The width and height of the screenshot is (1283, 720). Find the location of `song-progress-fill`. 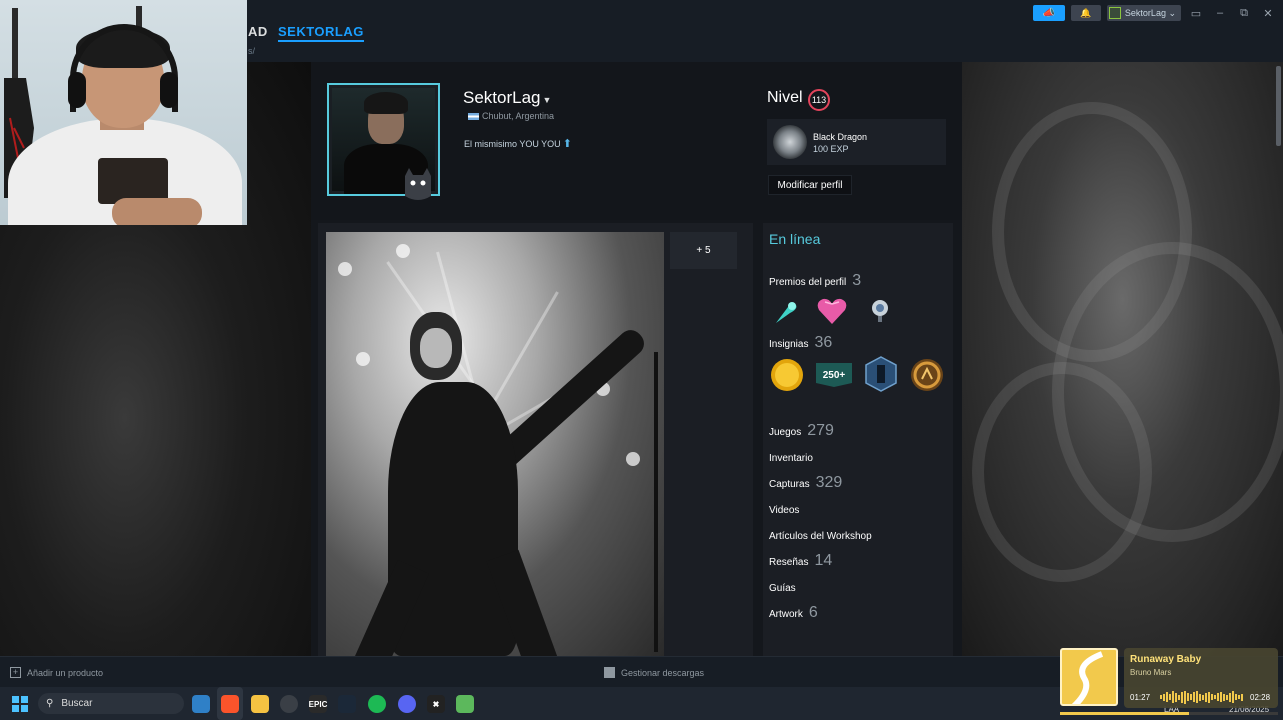

song-progress-fill is located at coordinates (1124, 713).